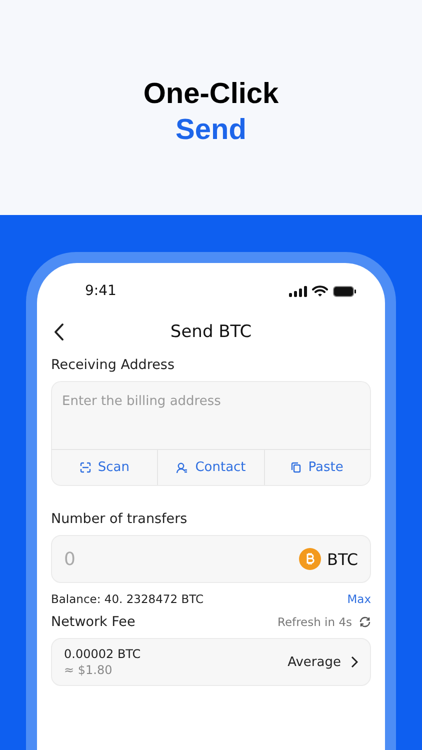 Image resolution: width=422 pixels, height=750 pixels. Describe the element at coordinates (182, 468) in the screenshot. I see `contact-icon` at that location.